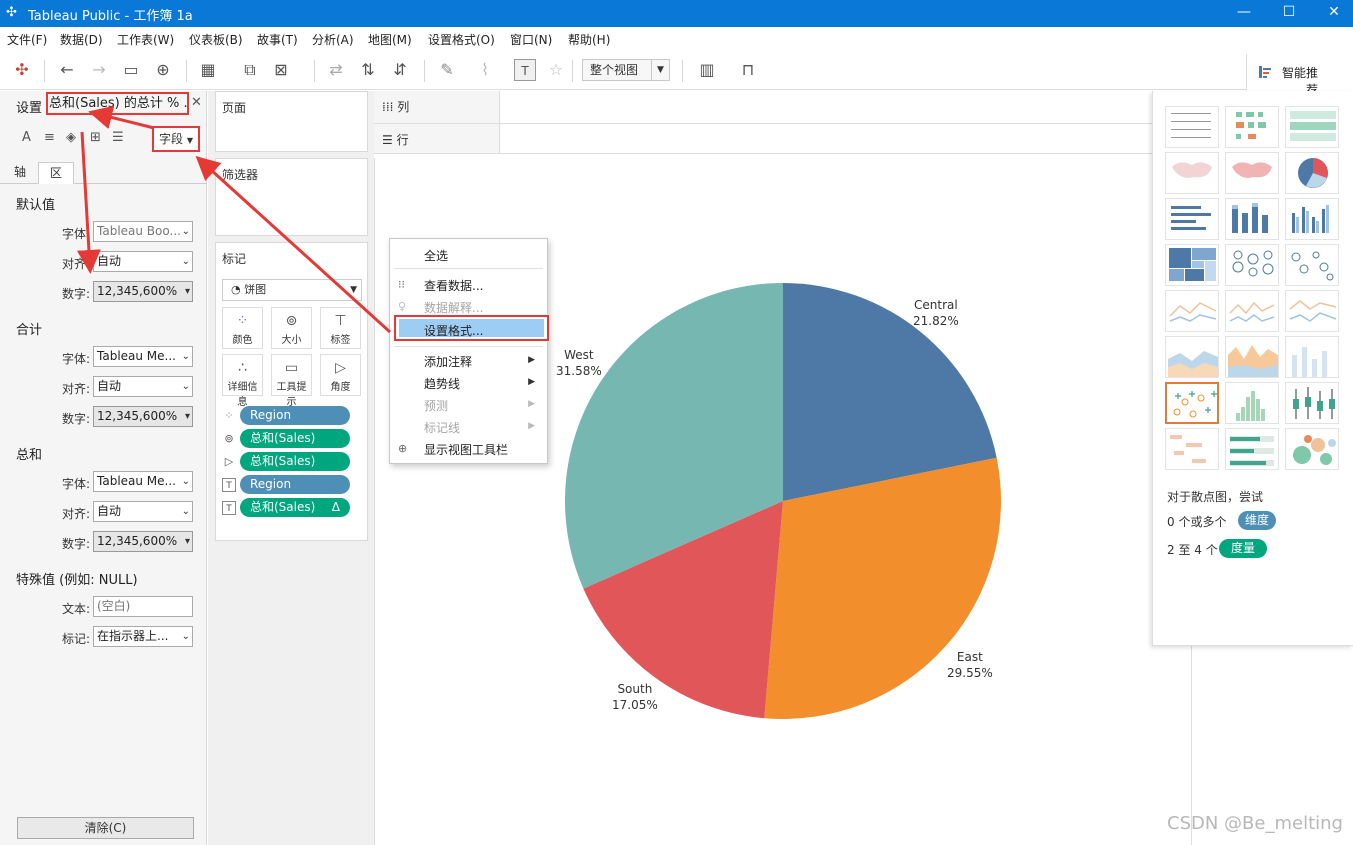 The image size is (1353, 845). I want to click on menu-forecast: 预测, so click(436, 405).